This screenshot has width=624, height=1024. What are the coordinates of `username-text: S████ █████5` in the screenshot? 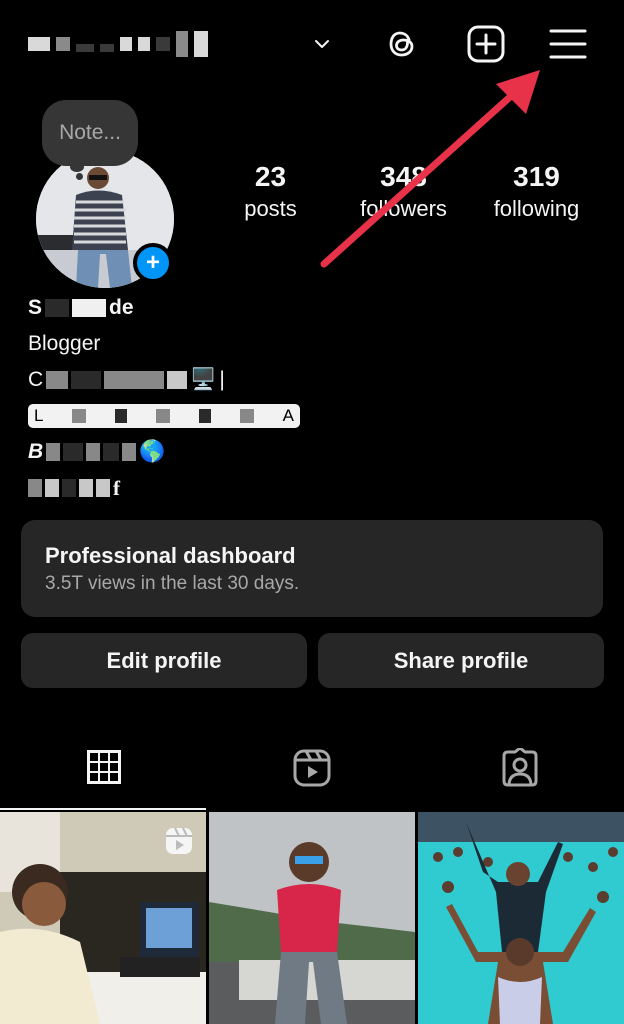 It's located at (28, 44).